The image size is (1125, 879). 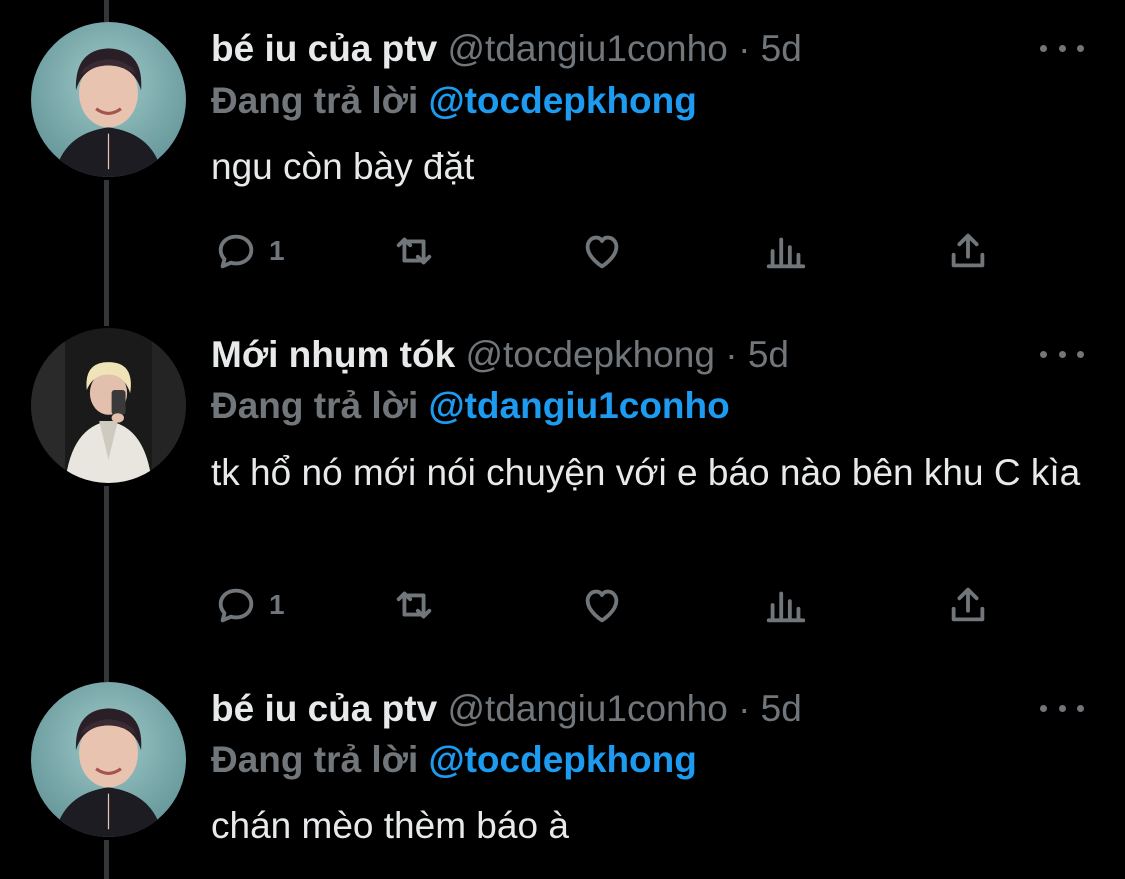 I want to click on replying-to: Đang trả lời @tdangiu1conho, so click(x=470, y=406).